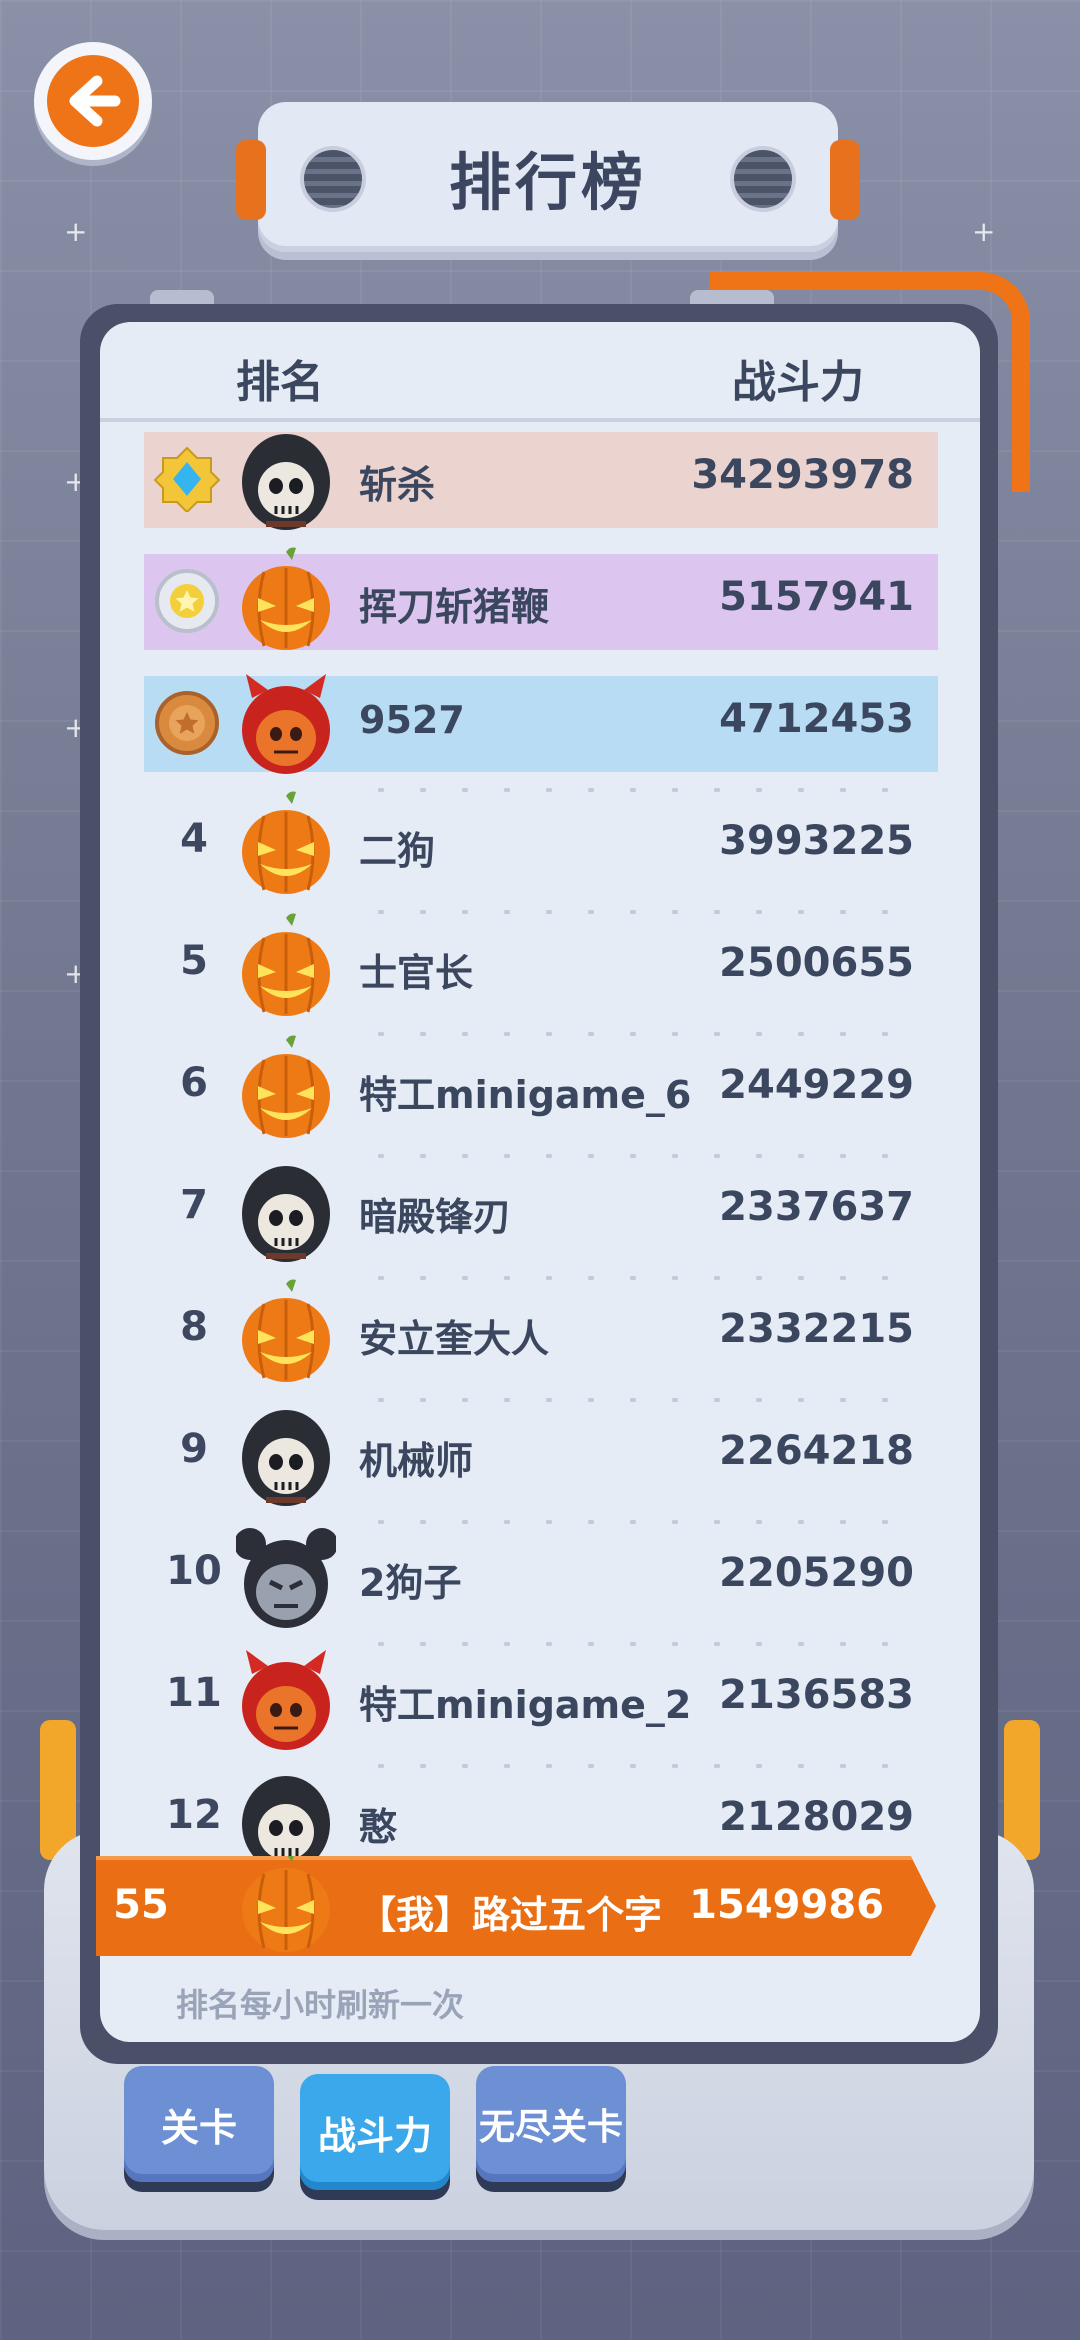 The image size is (1080, 2340). I want to click on player-name: 二狗, so click(397, 851).